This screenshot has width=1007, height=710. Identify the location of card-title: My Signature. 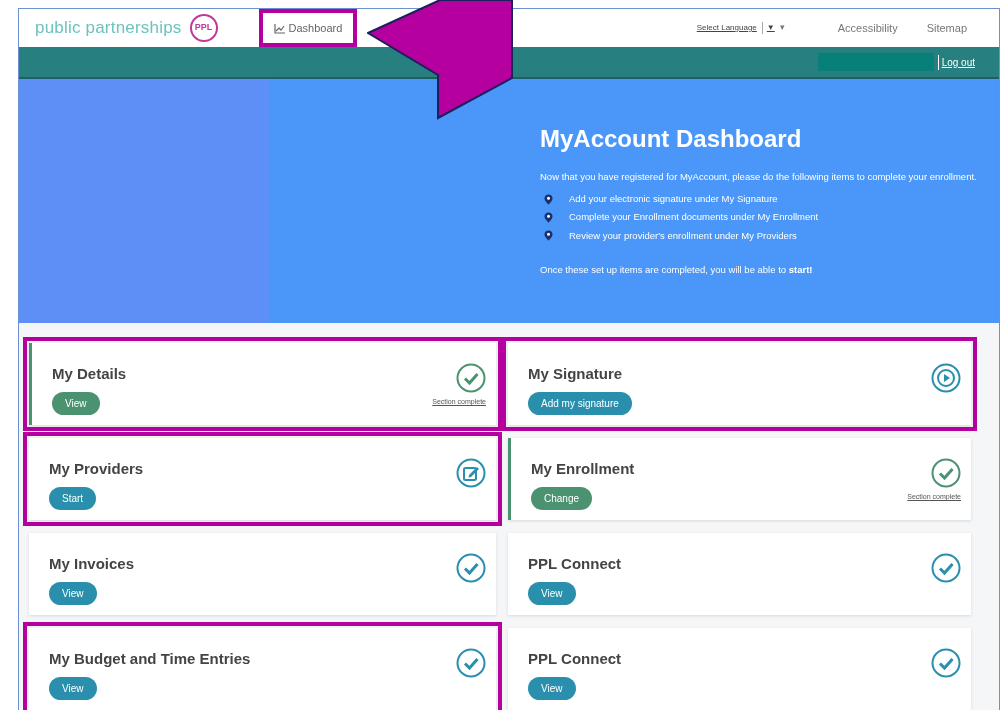
(576, 374).